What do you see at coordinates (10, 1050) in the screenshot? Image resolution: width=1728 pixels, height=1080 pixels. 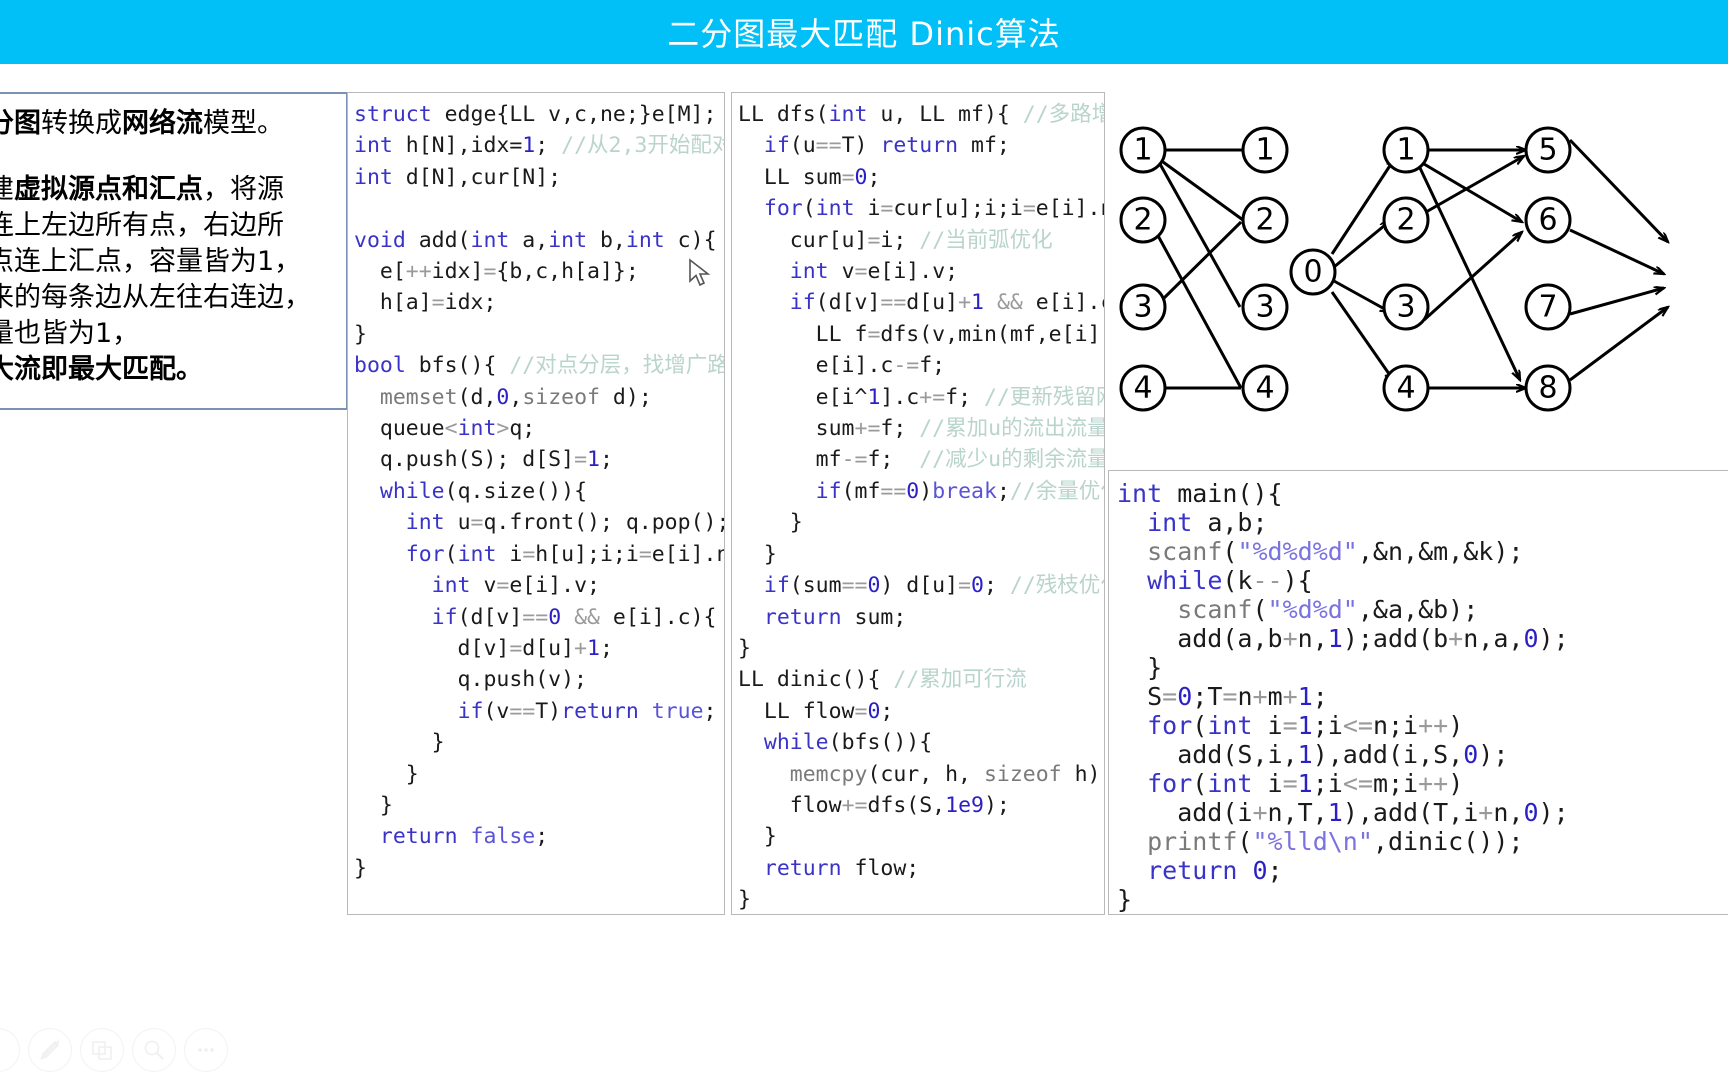 I see `circle-blank-icon` at bounding box center [10, 1050].